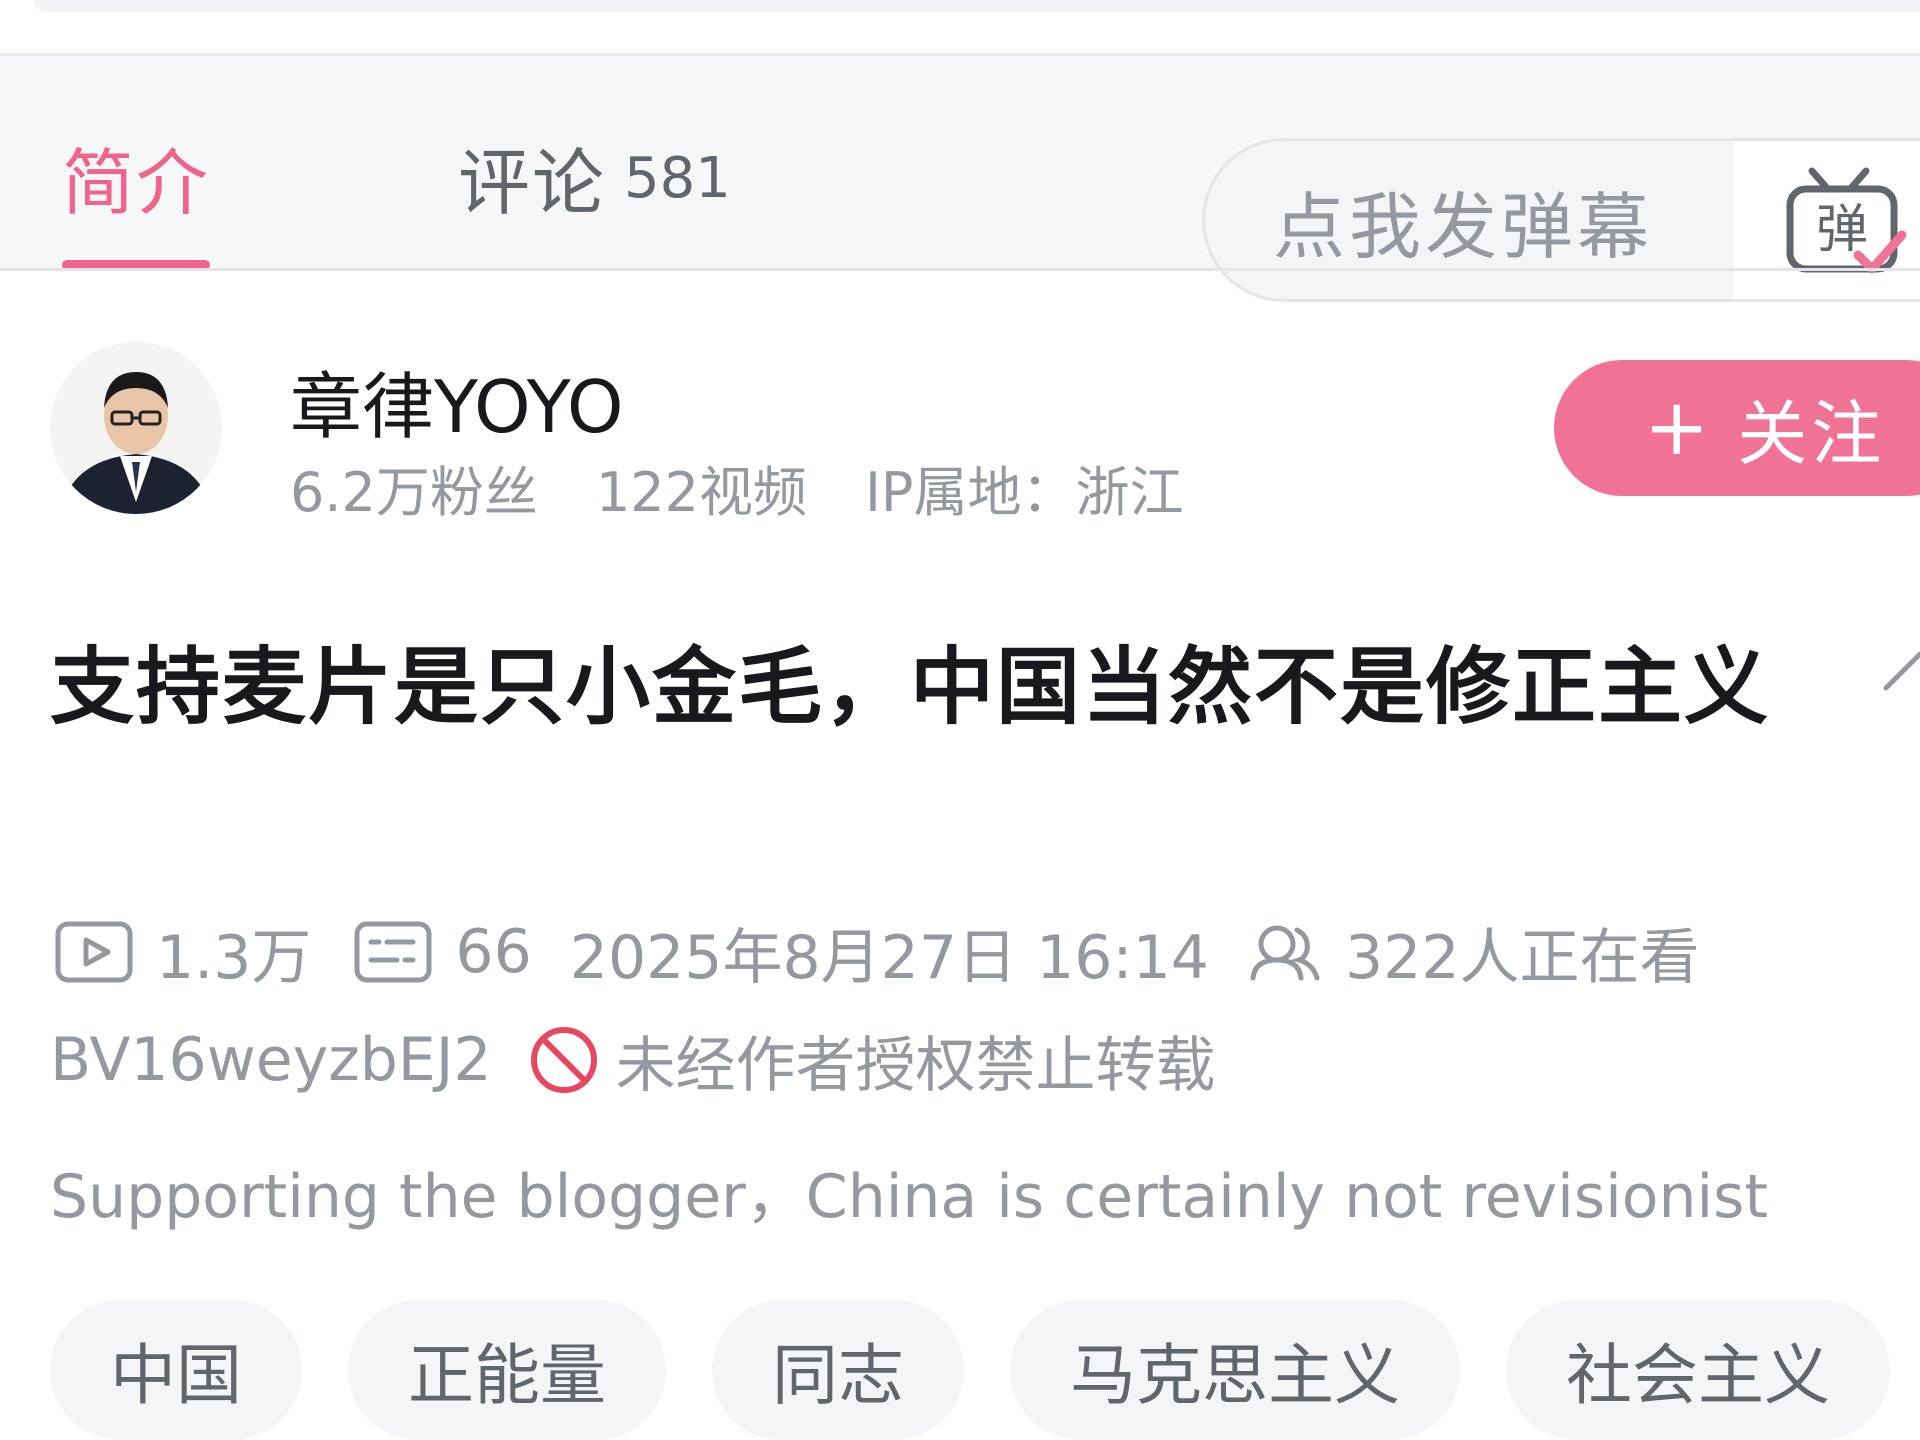 The height and width of the screenshot is (1440, 1920). What do you see at coordinates (915, 1065) in the screenshot?
I see `copyright-notice: 未经作者授权禁止转载` at bounding box center [915, 1065].